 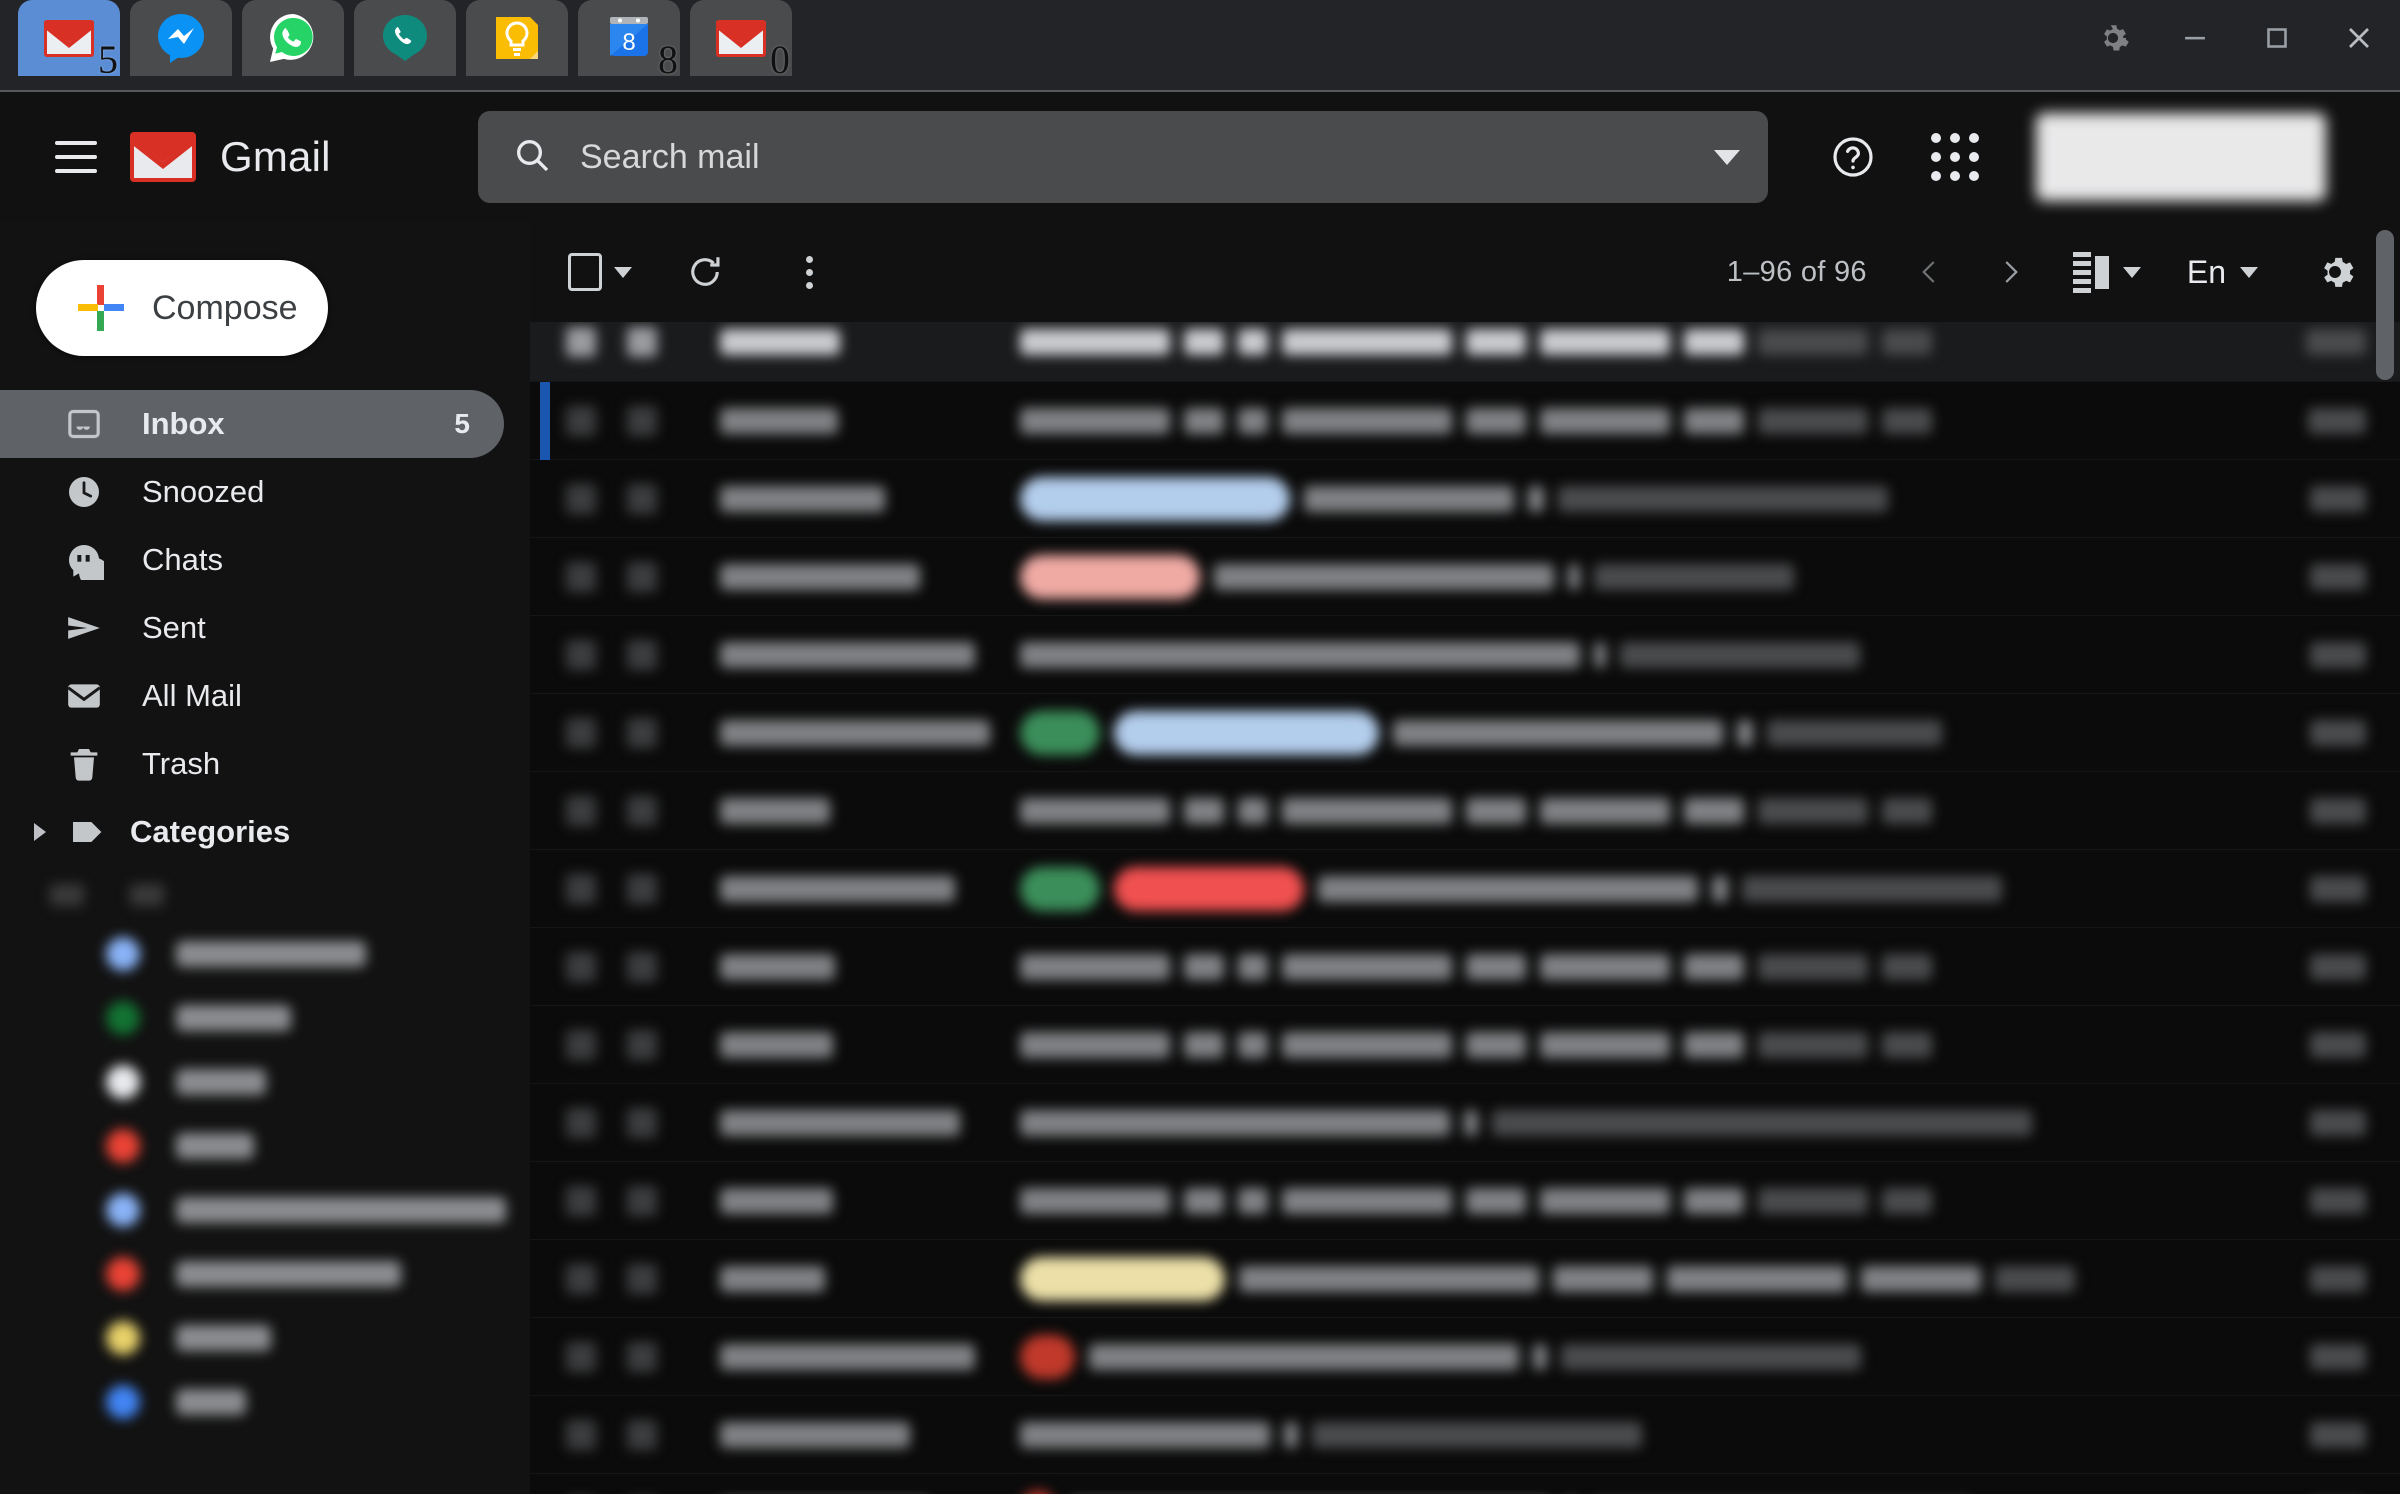 I want to click on chevron-left-icon, so click(x=1930, y=272).